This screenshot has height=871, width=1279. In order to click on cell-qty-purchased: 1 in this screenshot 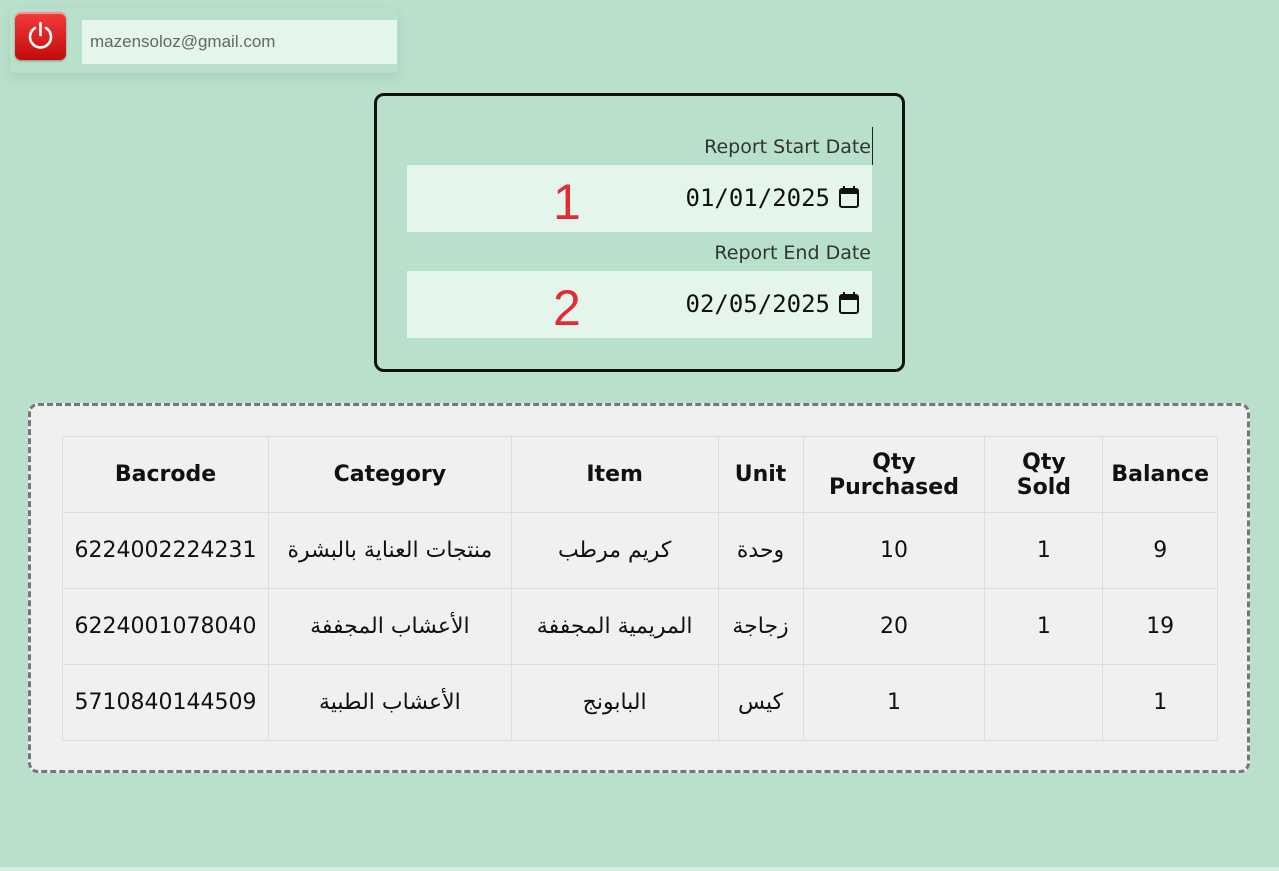, I will do `click(894, 702)`.